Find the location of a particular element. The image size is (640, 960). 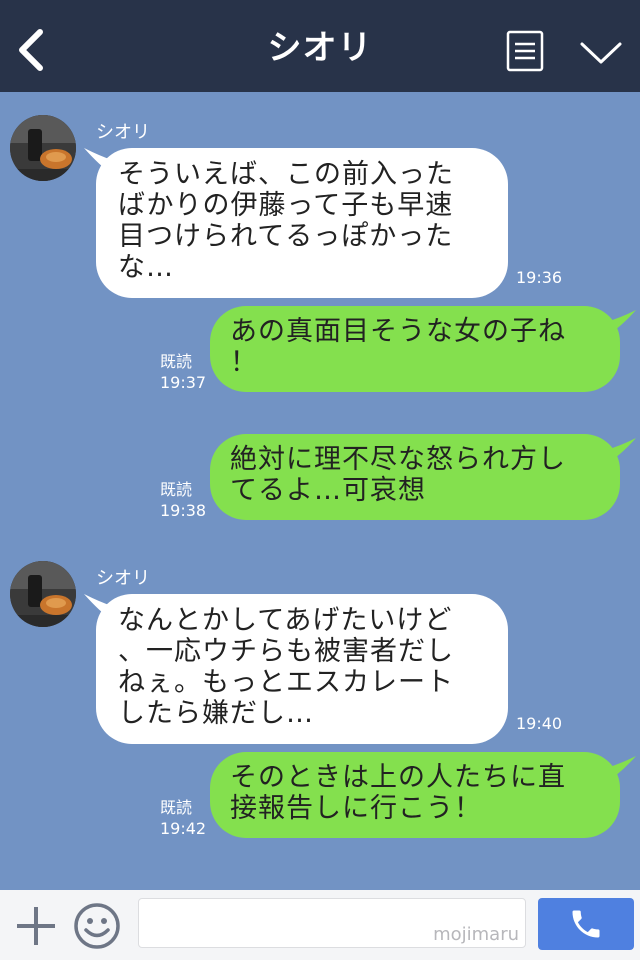

input-bar: mojimaru is located at coordinates (320, 925).